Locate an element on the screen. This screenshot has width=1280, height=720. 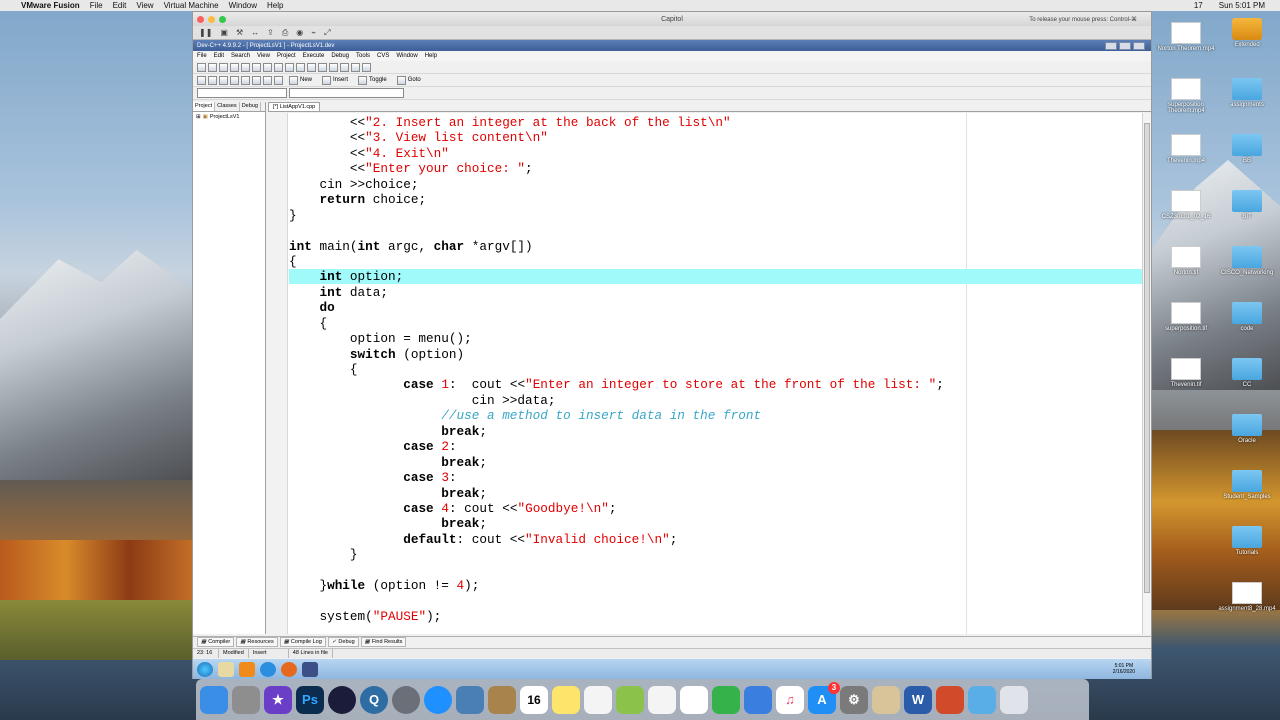
toggle-button: Toggle is located at coordinates (372, 80).